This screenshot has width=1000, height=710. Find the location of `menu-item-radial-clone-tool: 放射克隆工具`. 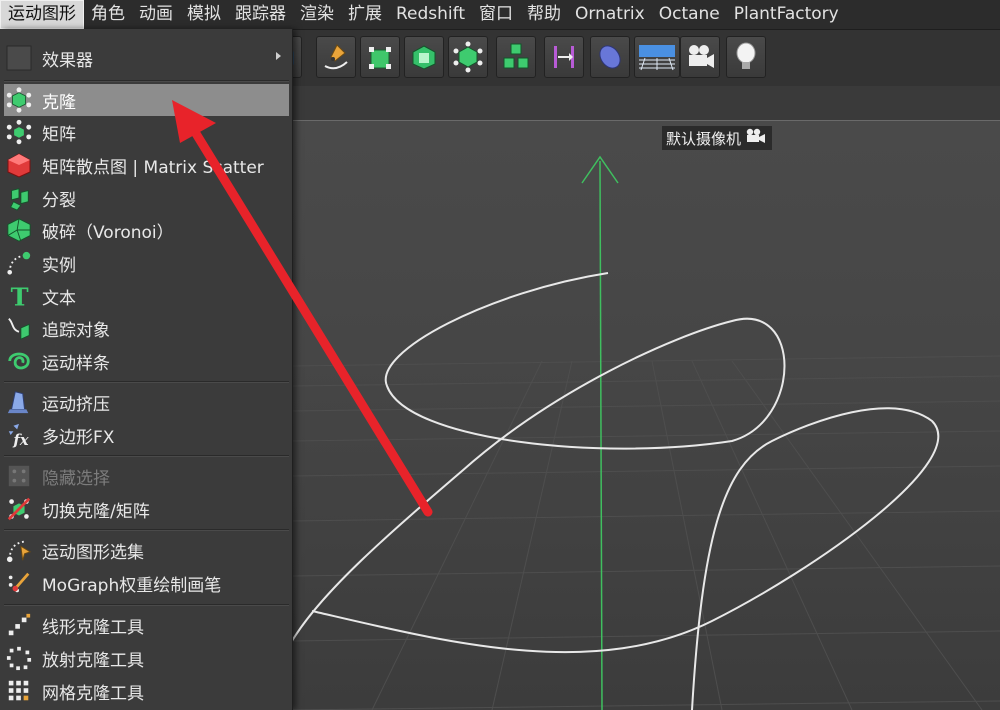

menu-item-radial-clone-tool: 放射克隆工具 is located at coordinates (146, 658).